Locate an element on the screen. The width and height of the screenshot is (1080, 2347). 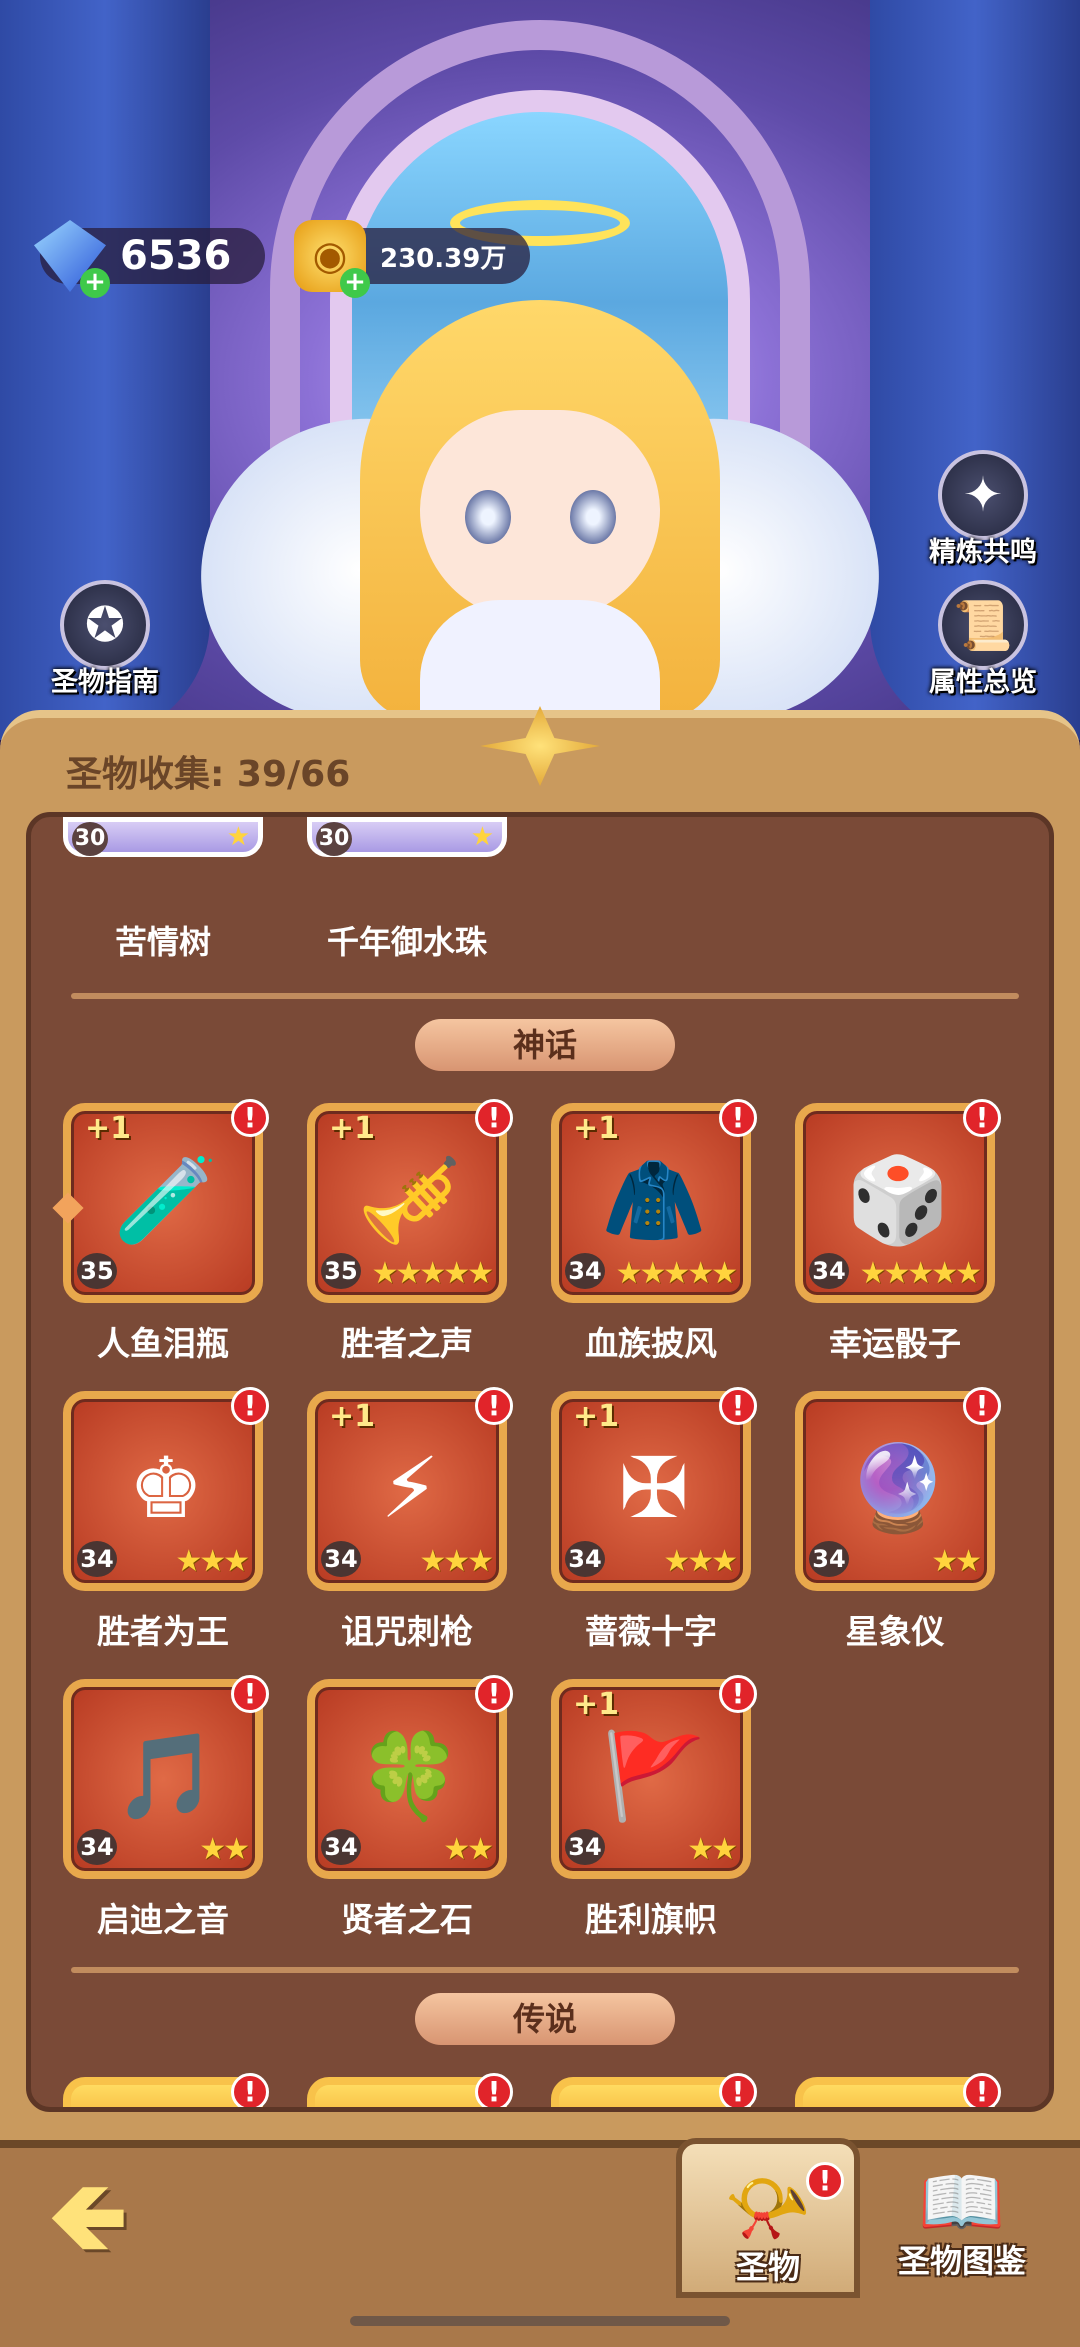
flute-icon: 🎺 is located at coordinates (410, 1199).